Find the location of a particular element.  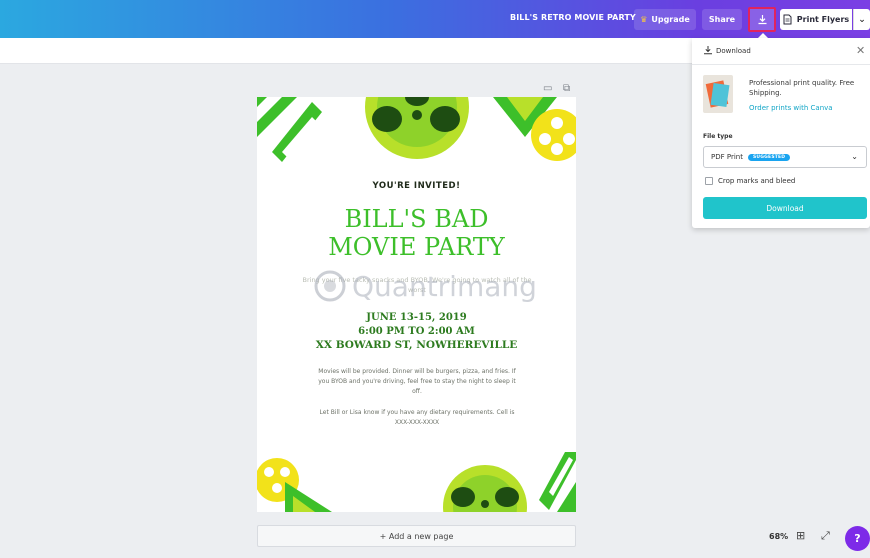

poster-title-line-2: MOVIE PARTY is located at coordinates (416, 247).